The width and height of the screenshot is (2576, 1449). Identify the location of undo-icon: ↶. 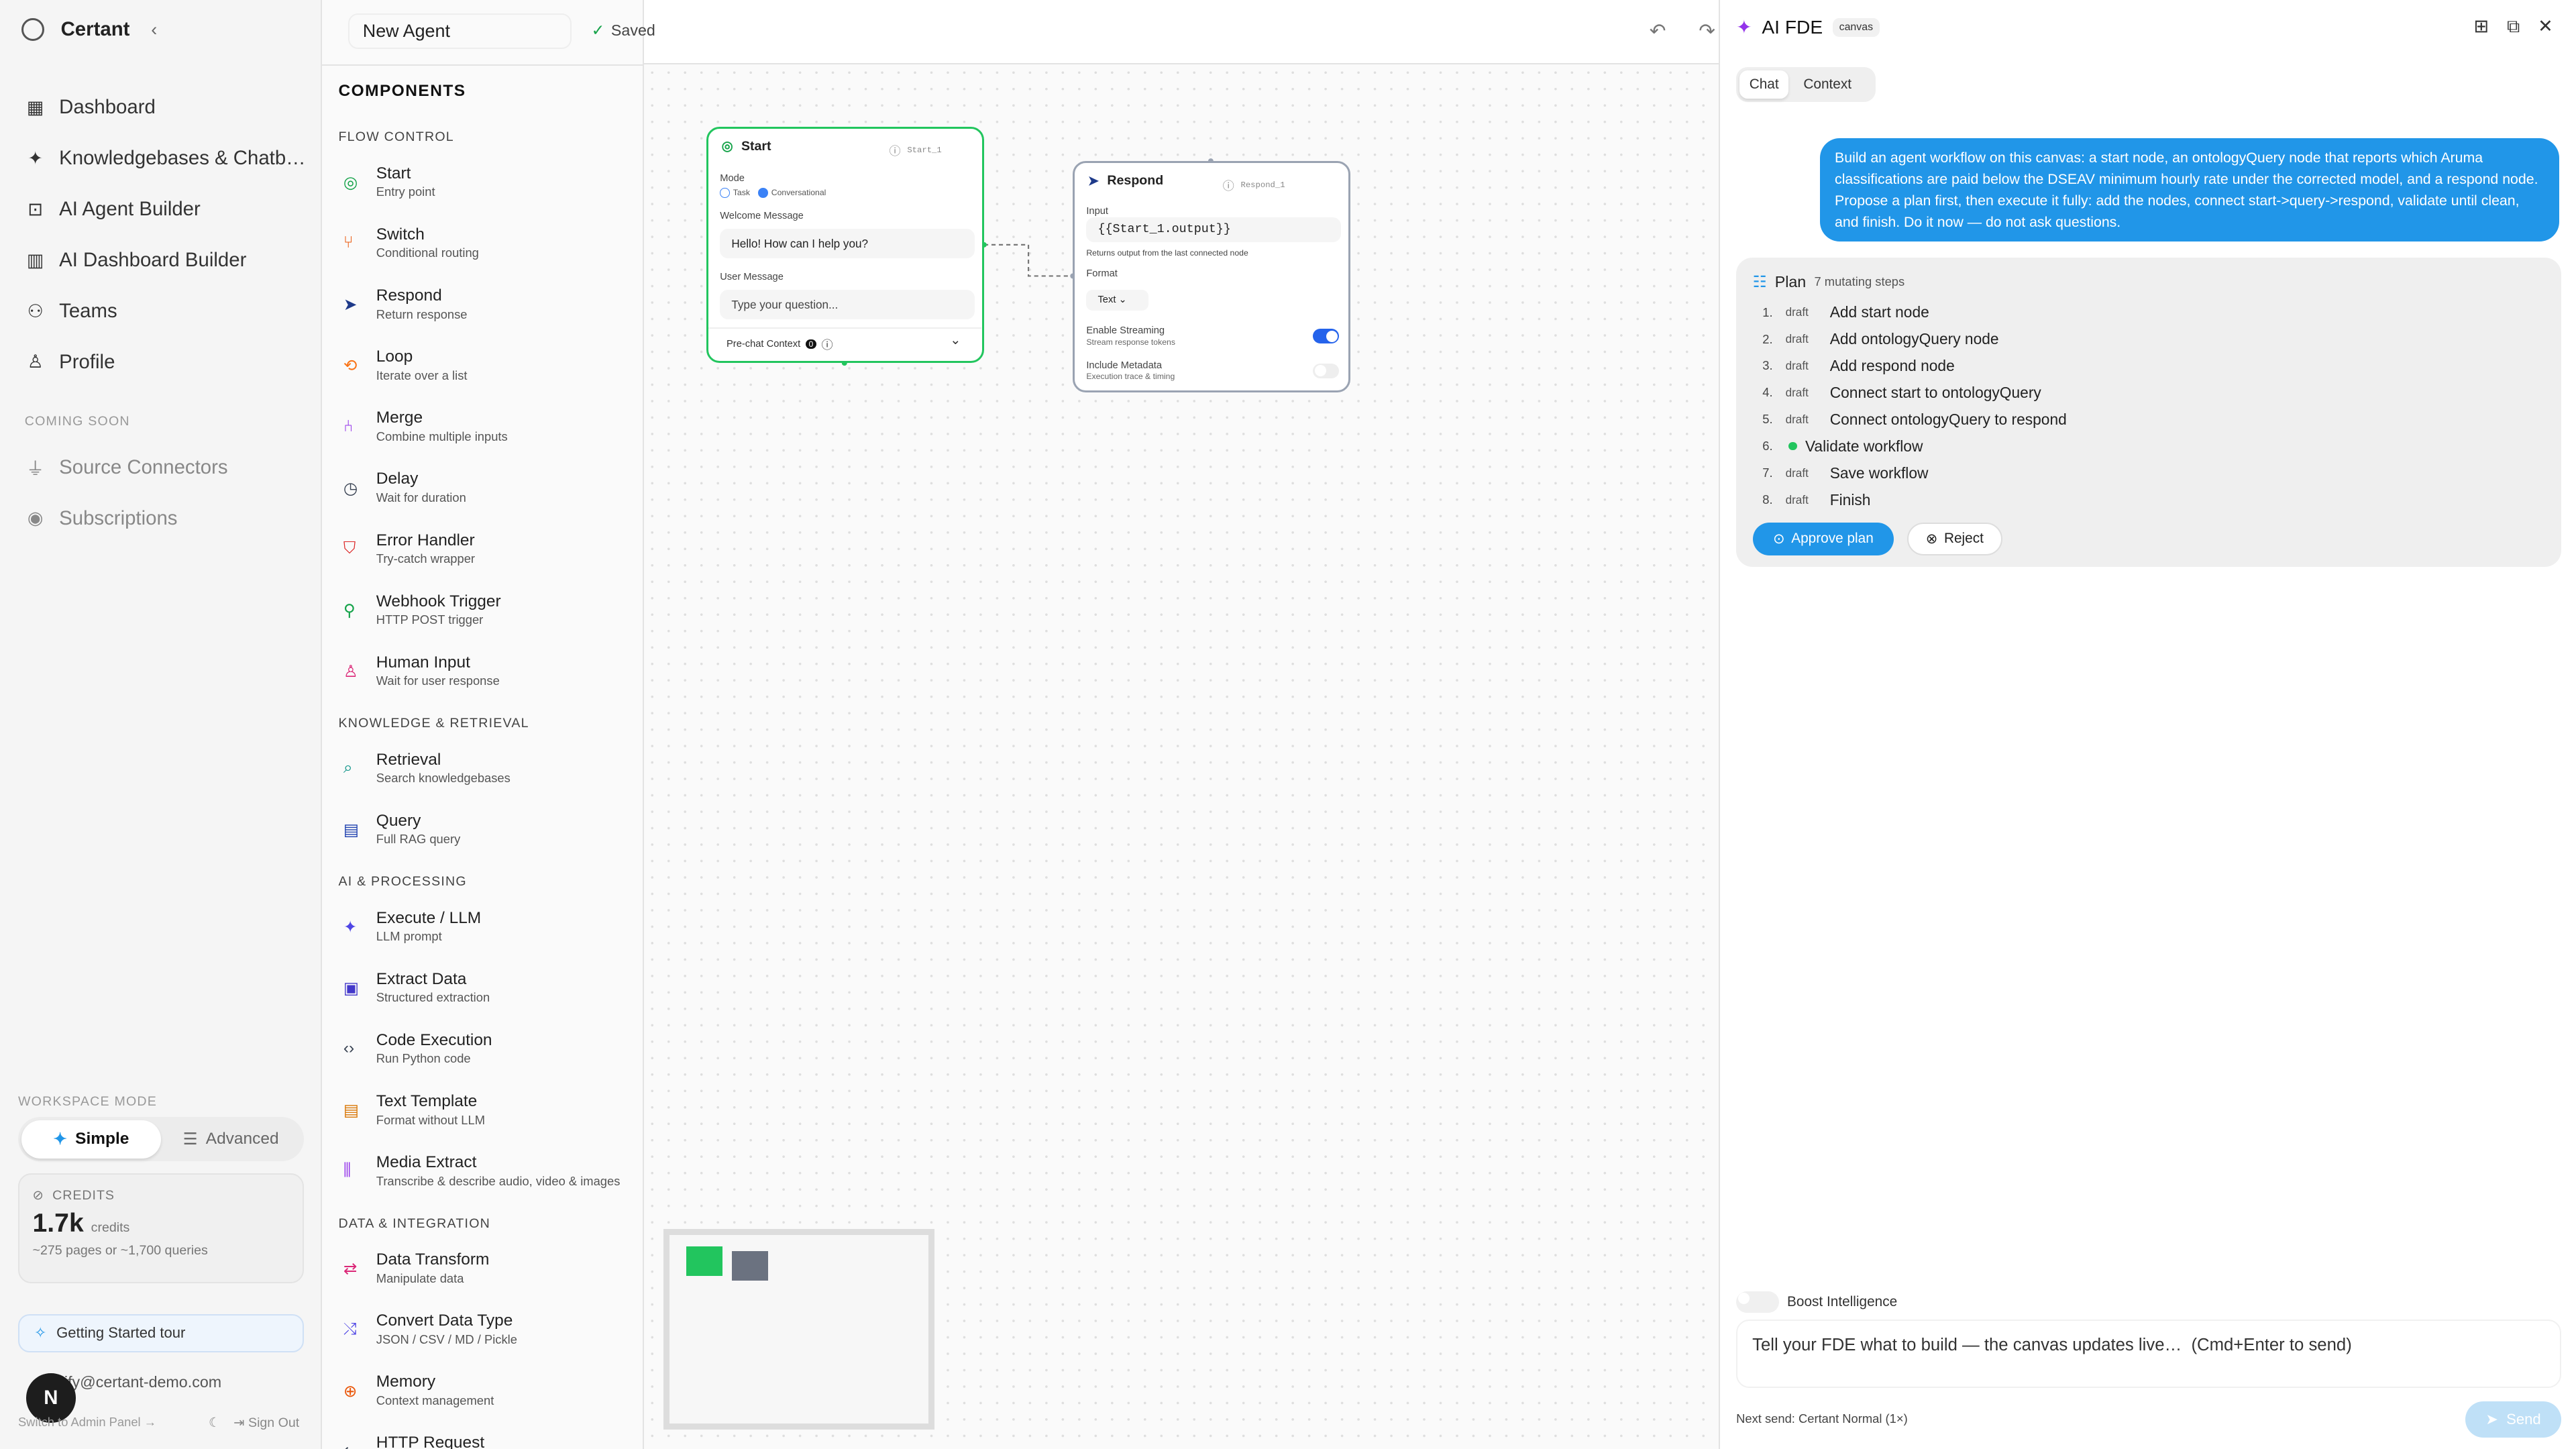
(1658, 31).